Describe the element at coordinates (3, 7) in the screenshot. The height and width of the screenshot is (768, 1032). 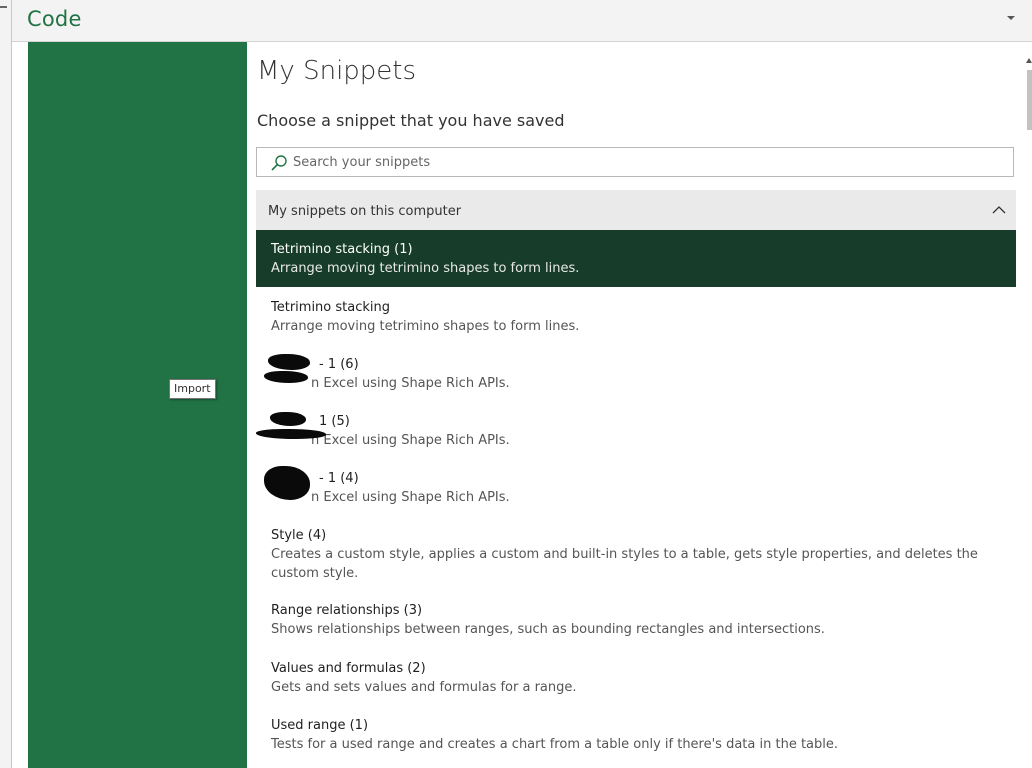
I see `edge-marker` at that location.